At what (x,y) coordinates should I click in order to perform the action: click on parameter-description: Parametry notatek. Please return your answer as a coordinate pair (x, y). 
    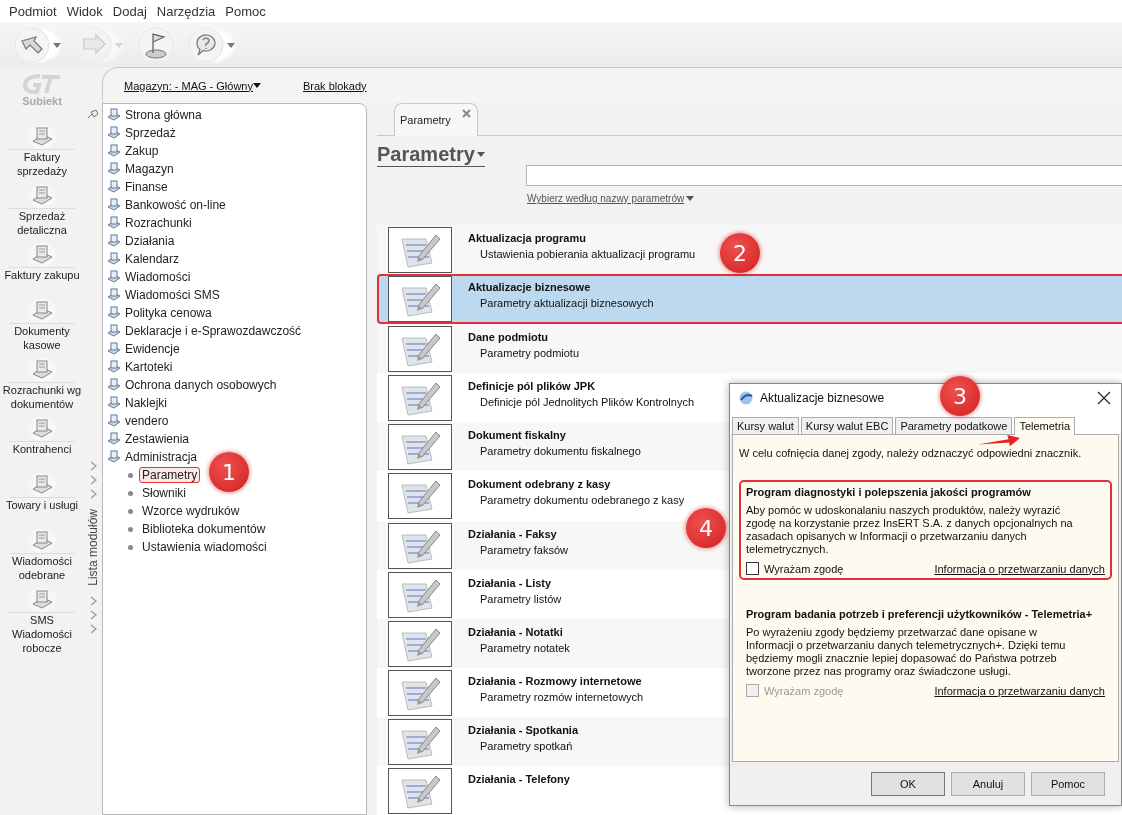
    Looking at the image, I should click on (525, 647).